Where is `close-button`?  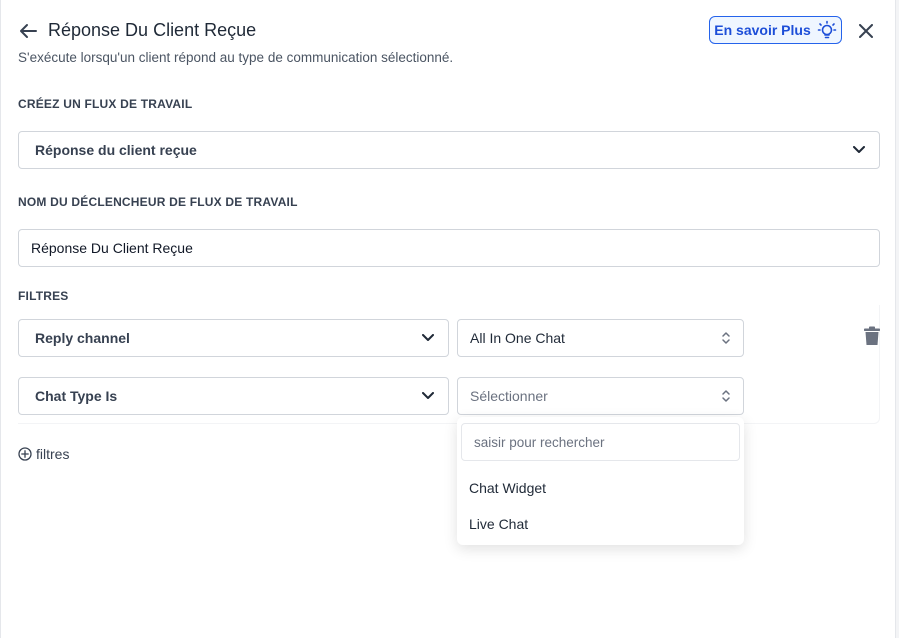 close-button is located at coordinates (866, 31).